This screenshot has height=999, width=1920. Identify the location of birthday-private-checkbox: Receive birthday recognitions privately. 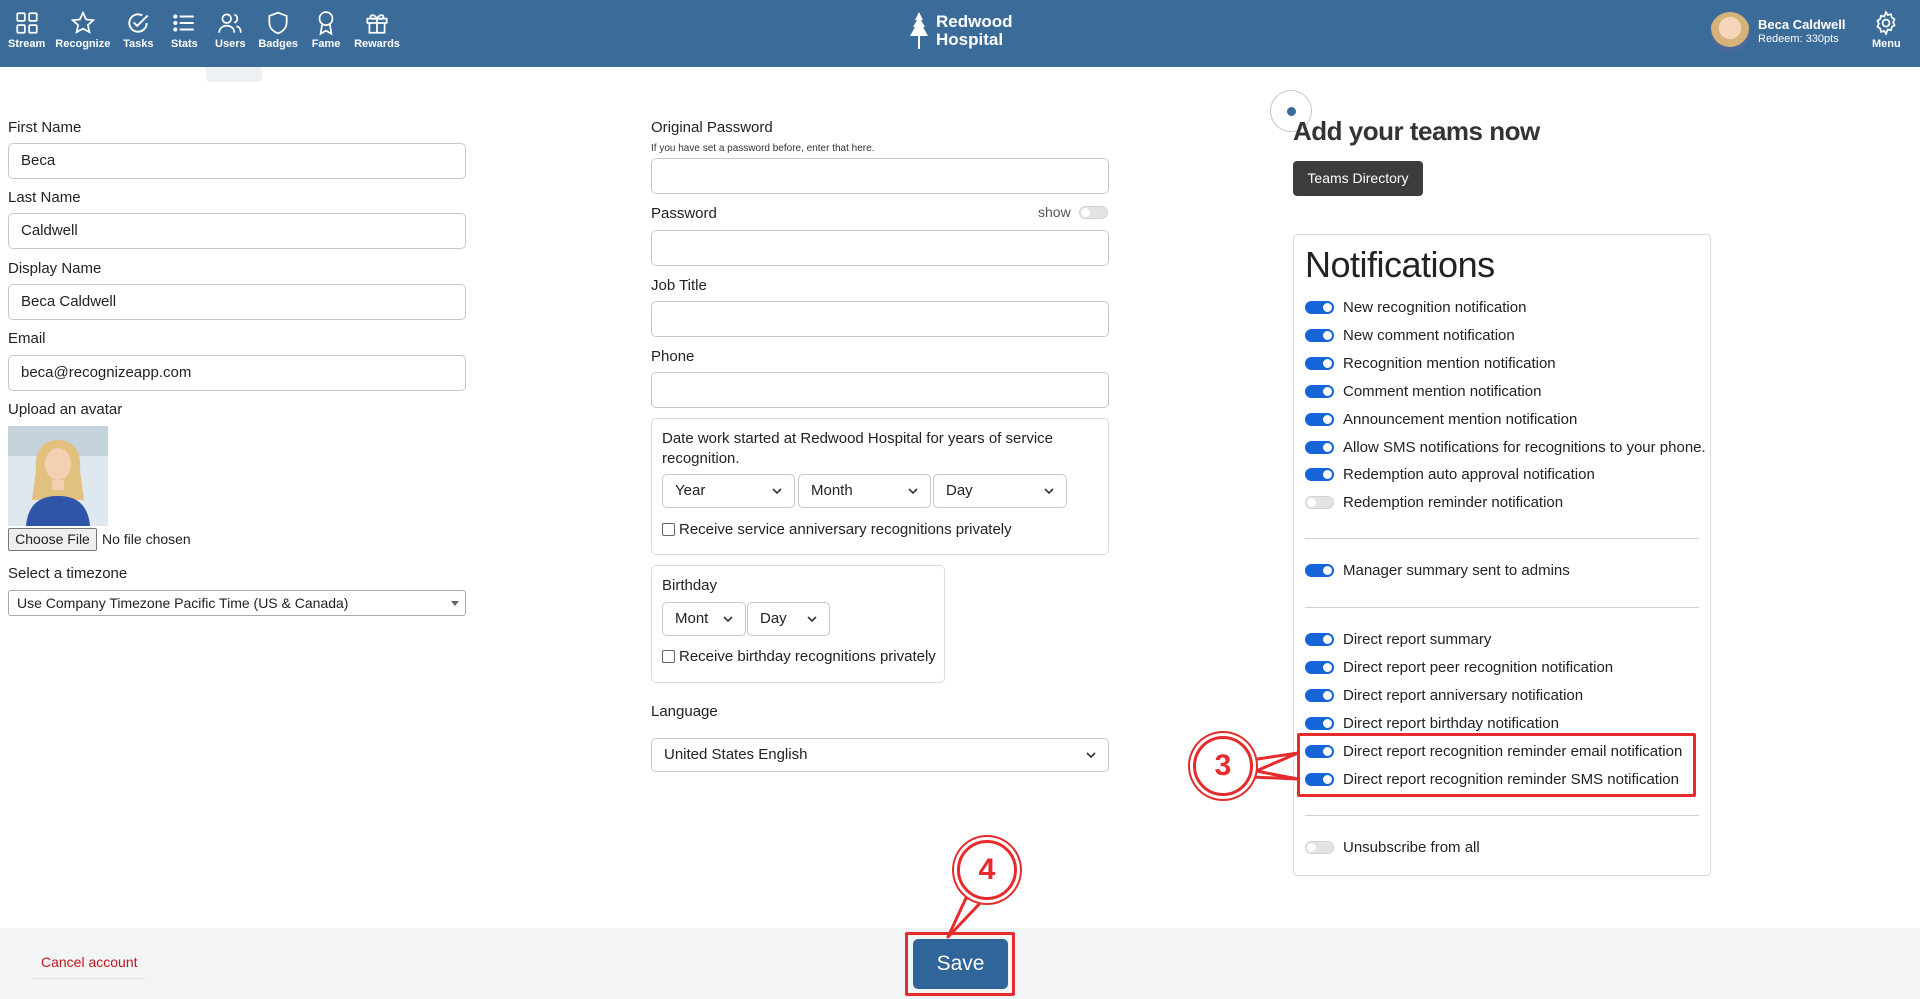
(799, 656).